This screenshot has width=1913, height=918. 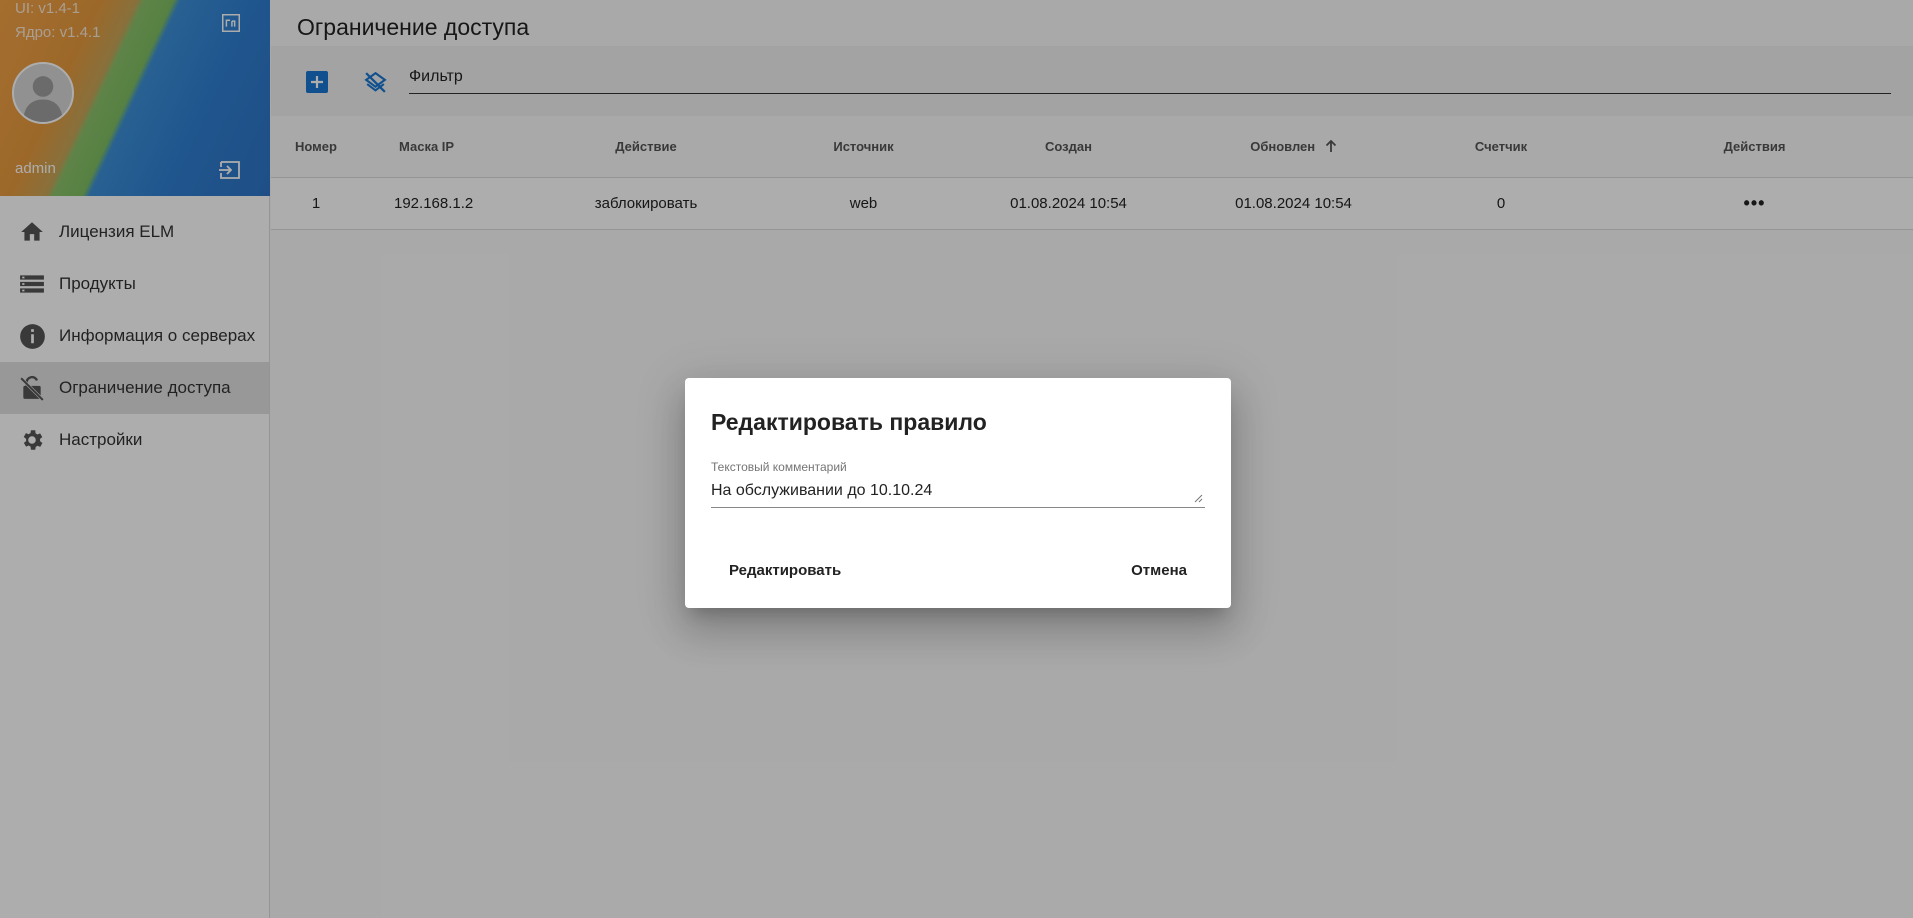 I want to click on resize-handle-icon, so click(x=1198, y=498).